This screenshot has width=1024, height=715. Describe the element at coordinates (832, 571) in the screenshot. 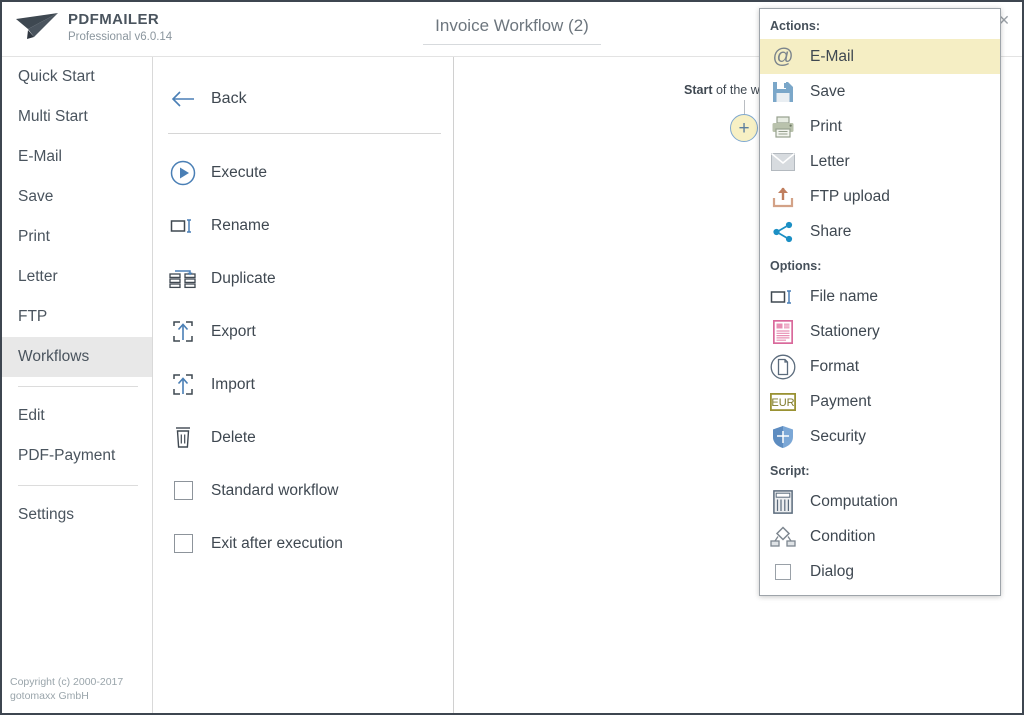

I see `menu-item-label: Dialog` at that location.